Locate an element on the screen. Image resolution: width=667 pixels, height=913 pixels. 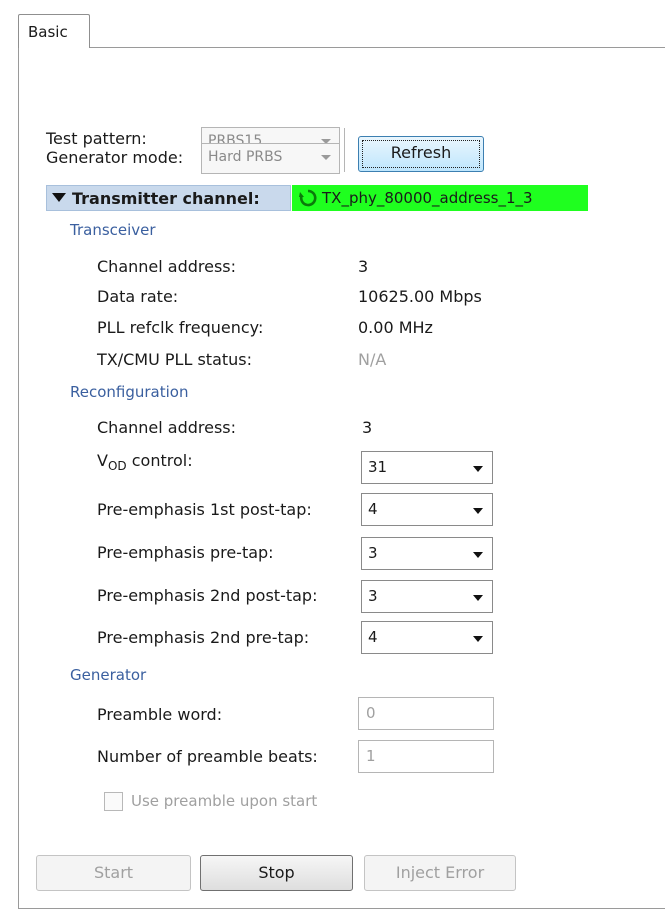
preamble-beats-input: 1 is located at coordinates (426, 756).